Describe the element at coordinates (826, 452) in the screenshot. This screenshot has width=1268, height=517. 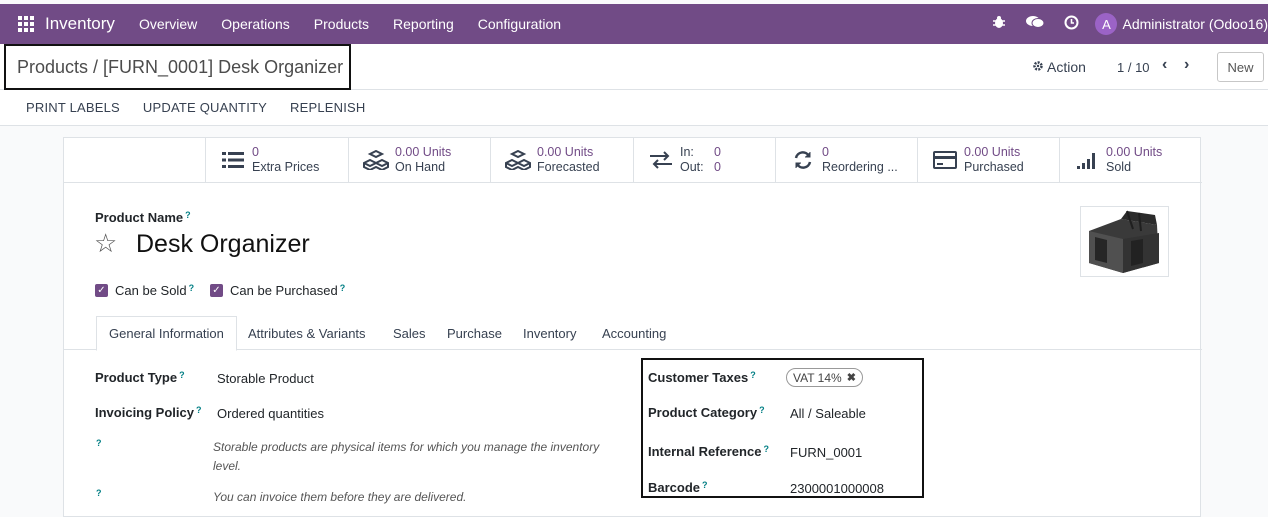
I see `internal-reference-field: FURN_0001` at that location.